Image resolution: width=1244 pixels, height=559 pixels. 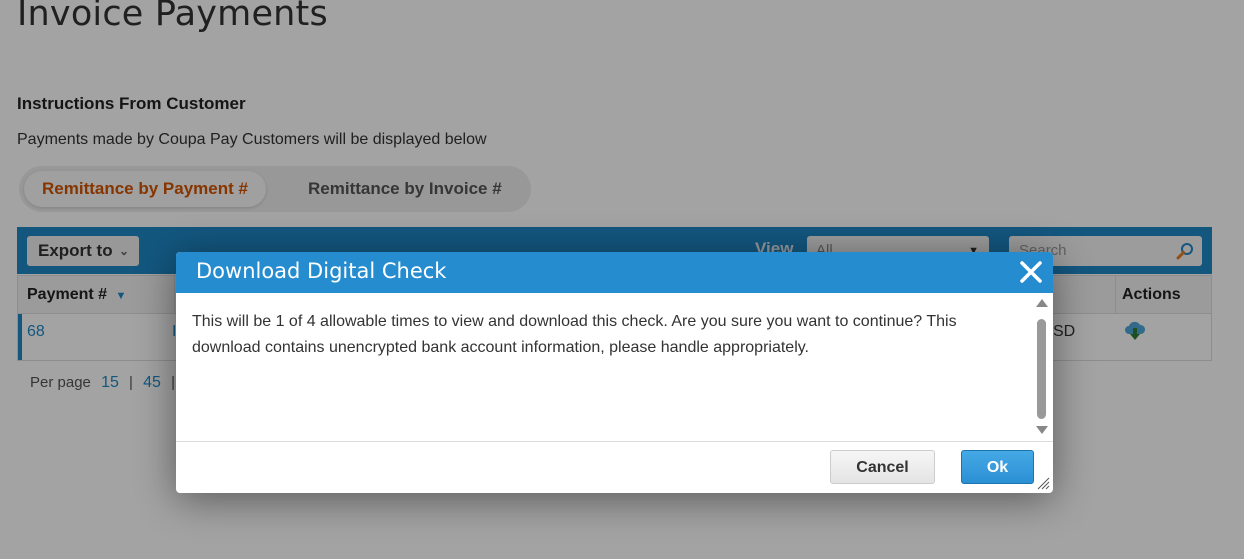 What do you see at coordinates (997, 467) in the screenshot?
I see `ok-button: Ok` at bounding box center [997, 467].